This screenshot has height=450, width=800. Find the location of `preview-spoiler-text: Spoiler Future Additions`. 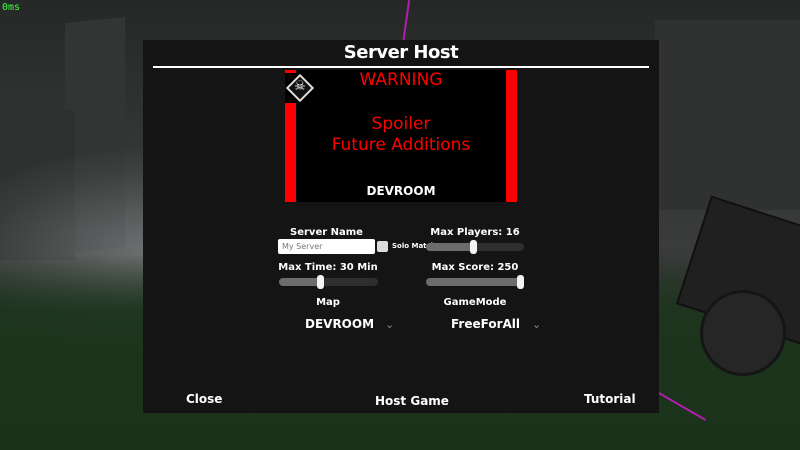

preview-spoiler-text: Spoiler Future Additions is located at coordinates (401, 135).